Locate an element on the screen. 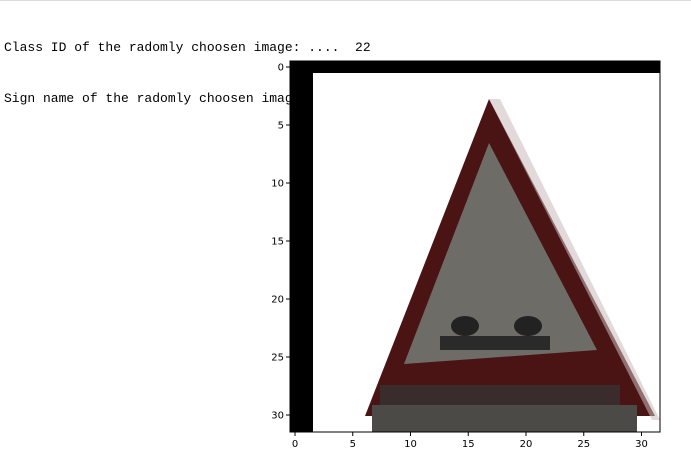 This screenshot has width=691, height=458. y-tick-label: 20 is located at coordinates (277, 300).